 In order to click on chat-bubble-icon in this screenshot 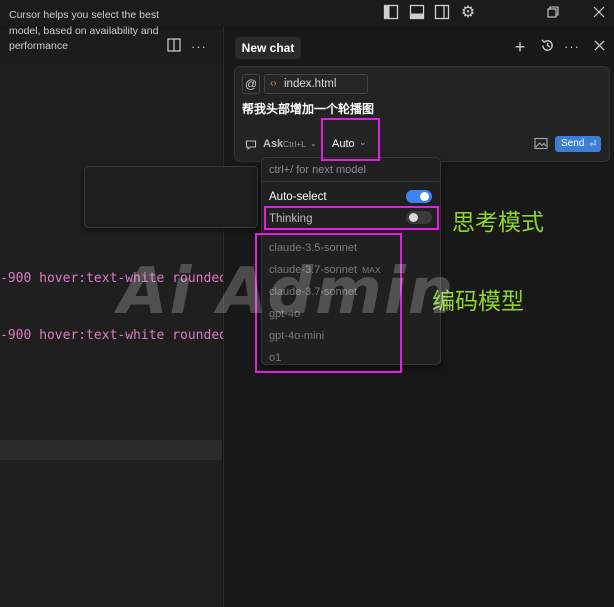, I will do `click(251, 147)`.